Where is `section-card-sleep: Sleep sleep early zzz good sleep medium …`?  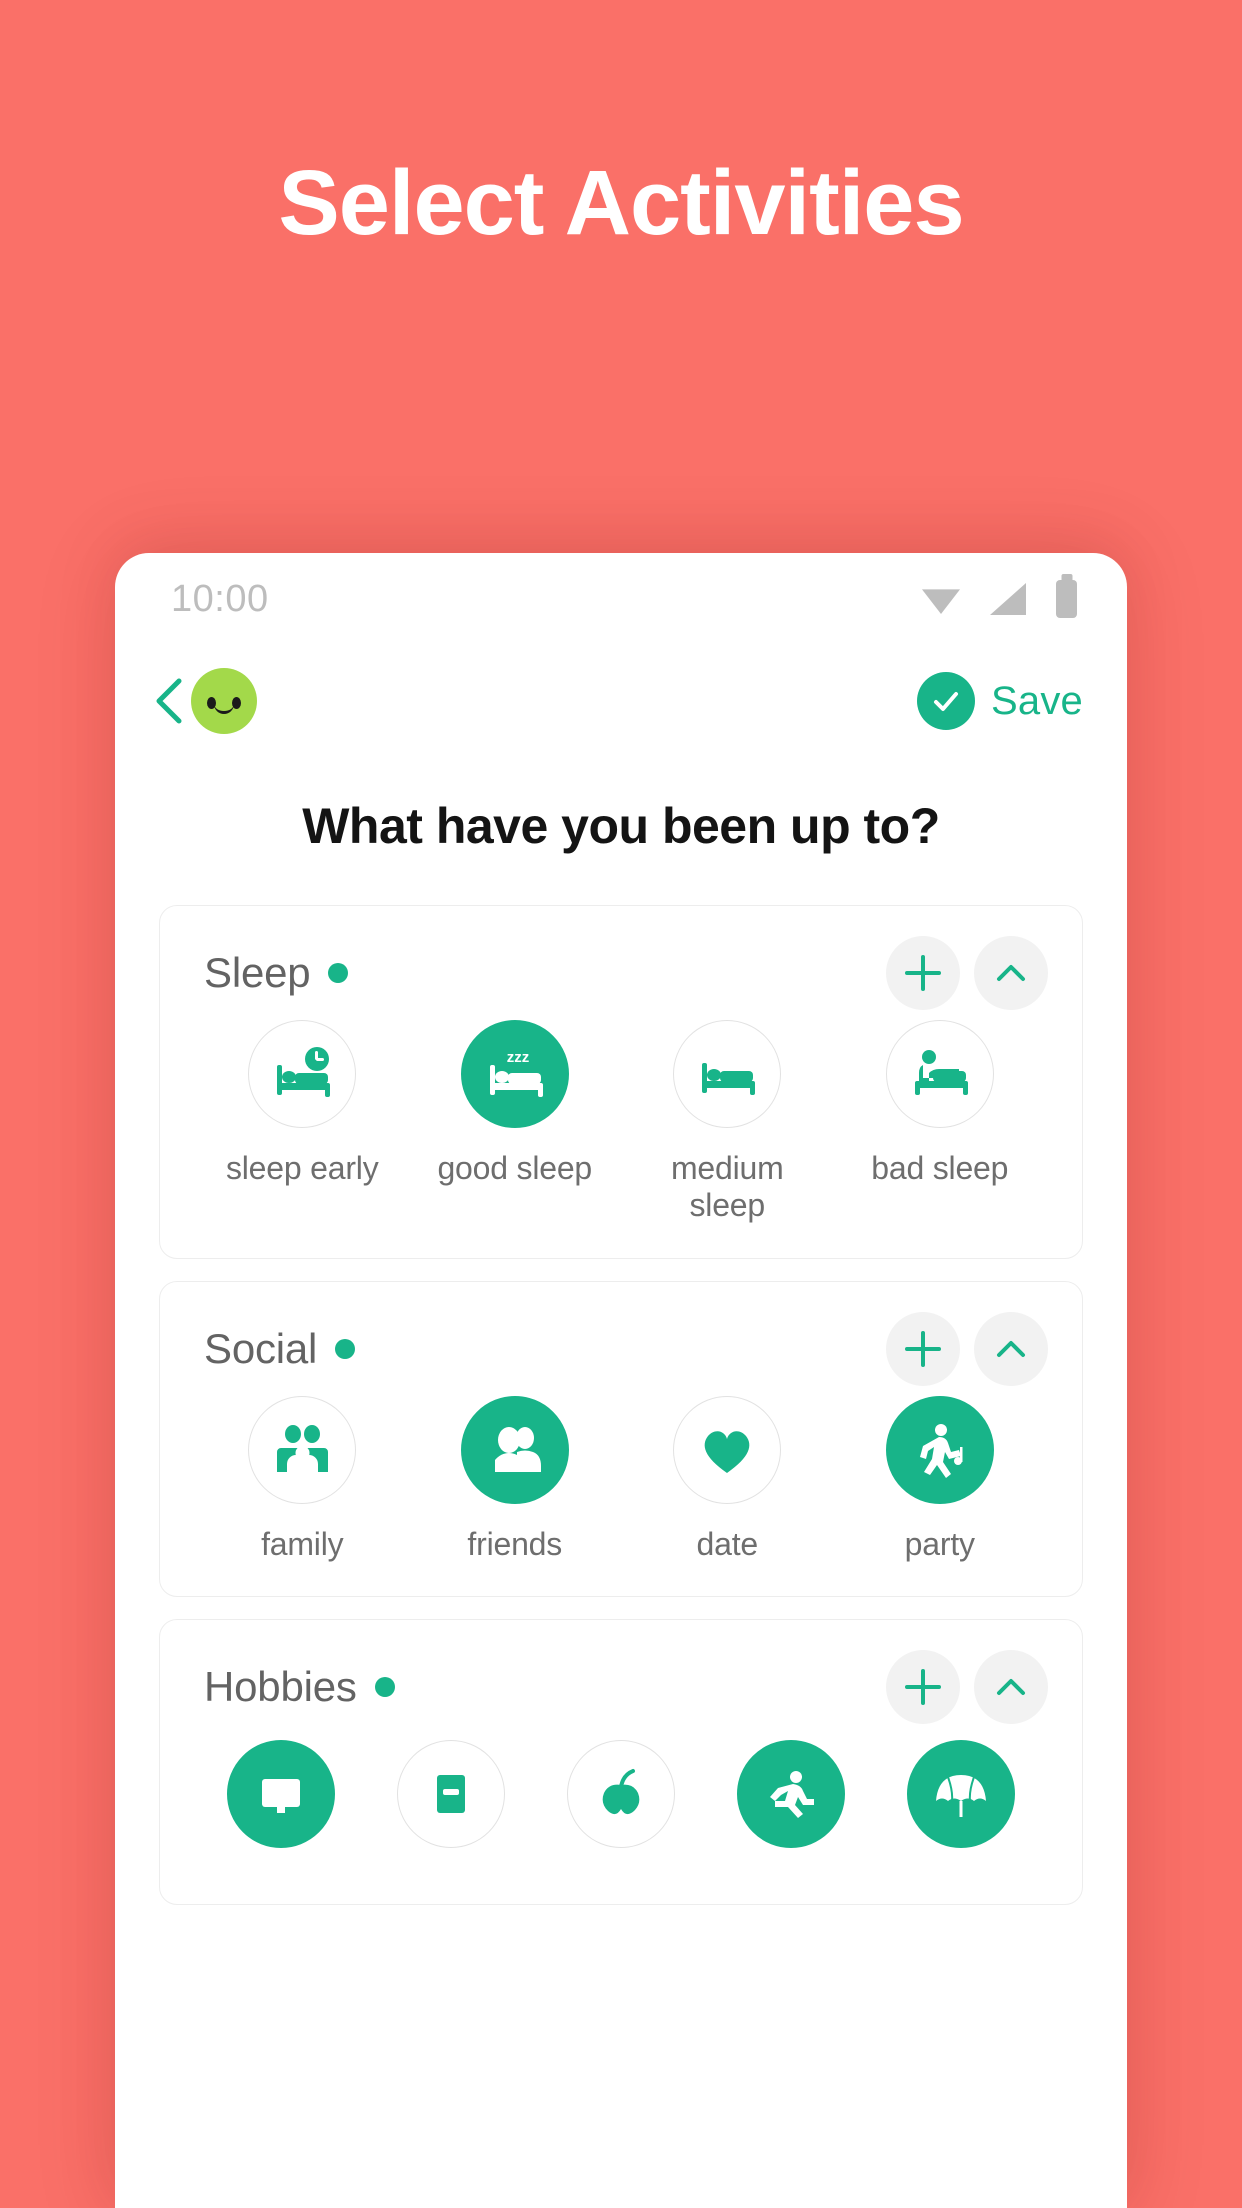
section-card-sleep: Sleep sleep early zzz good sleep medium … is located at coordinates (621, 1082).